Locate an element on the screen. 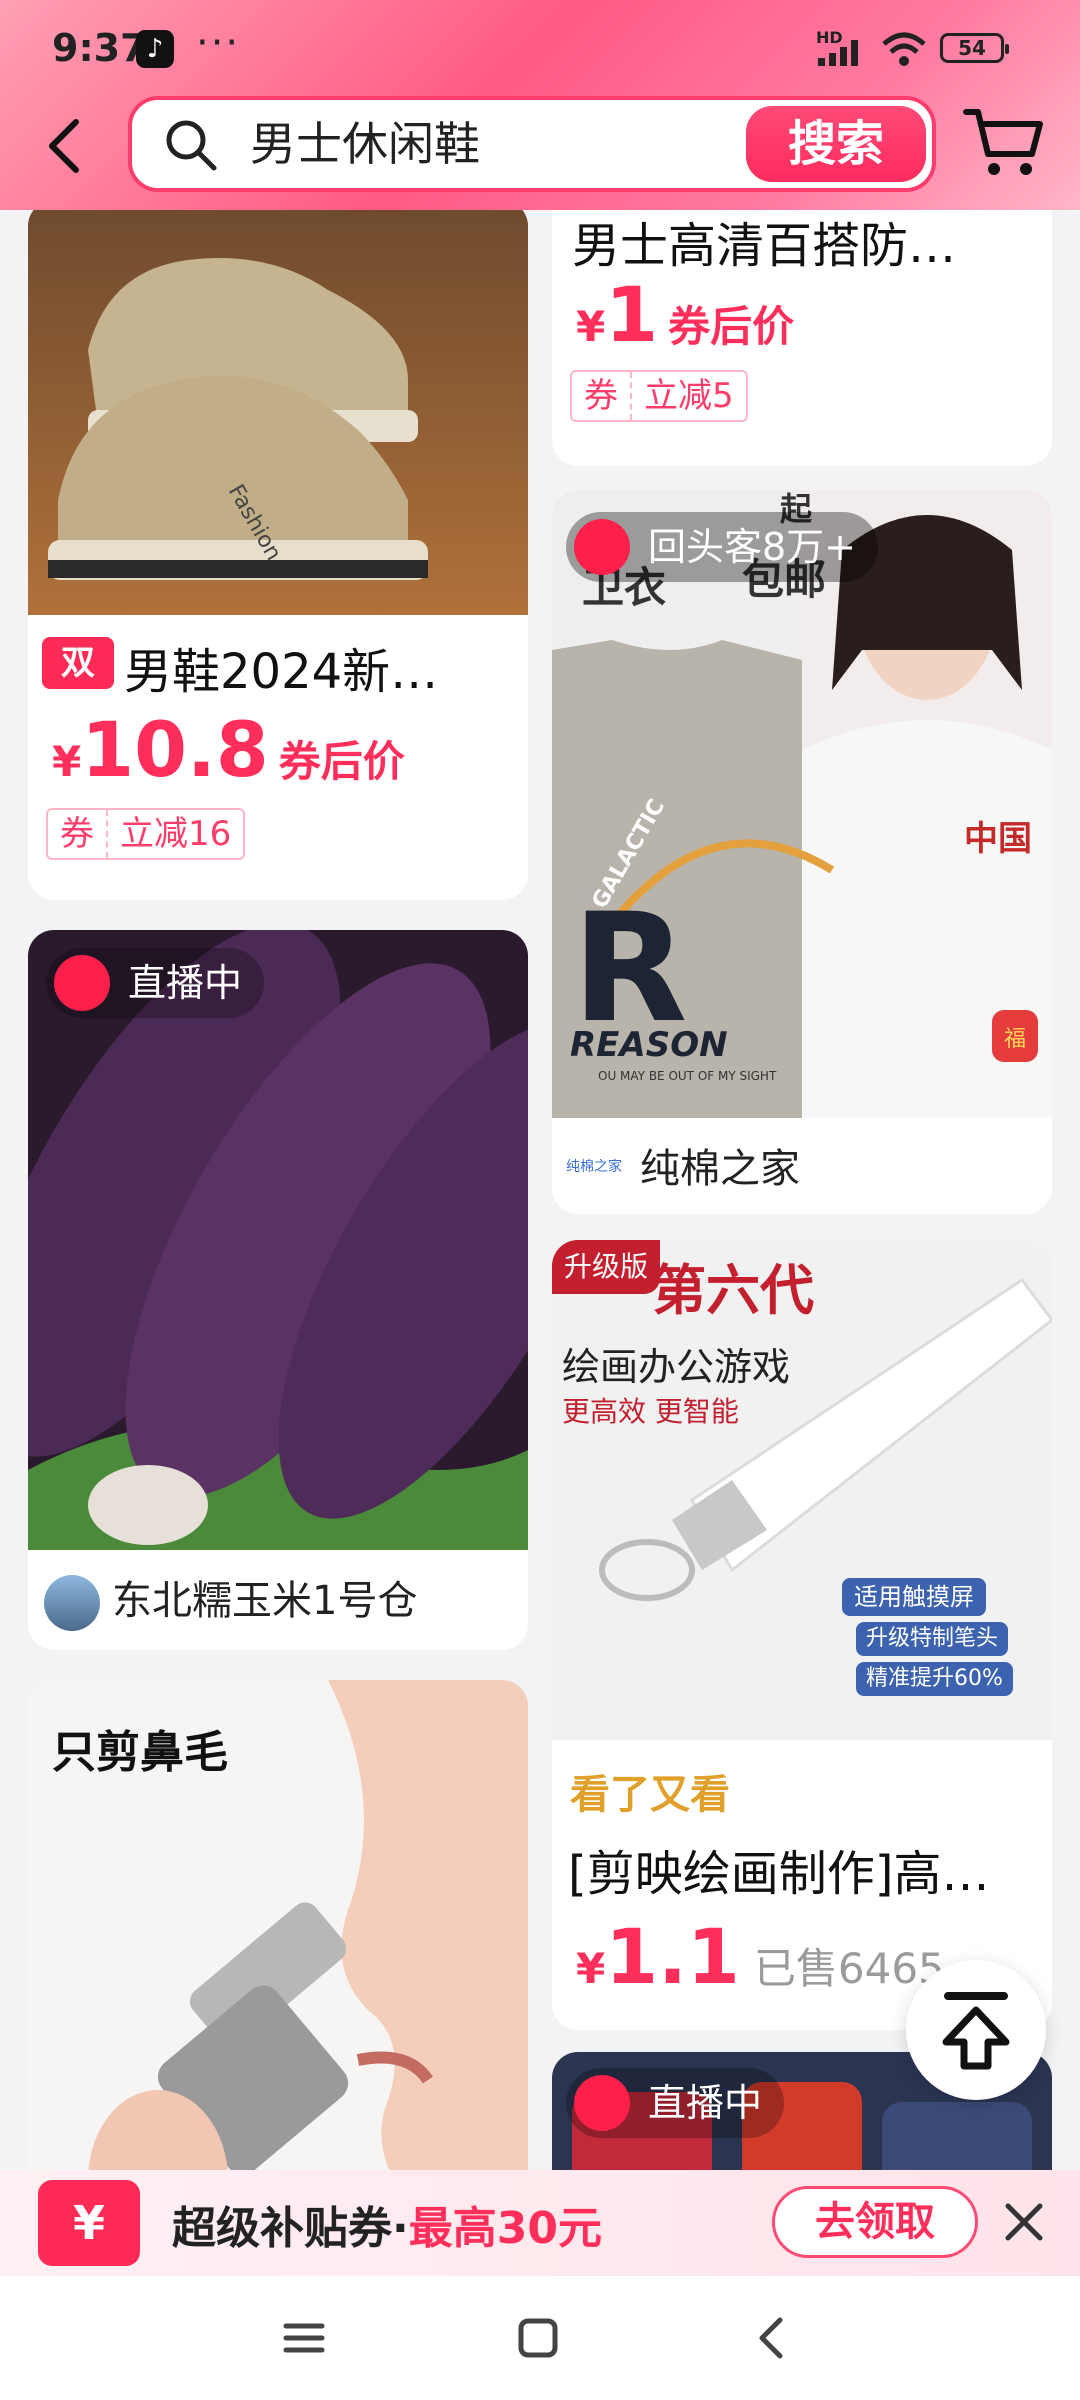 The width and height of the screenshot is (1080, 2400). promo-text: 超级补贴券·最高30元 is located at coordinates (387, 2224).